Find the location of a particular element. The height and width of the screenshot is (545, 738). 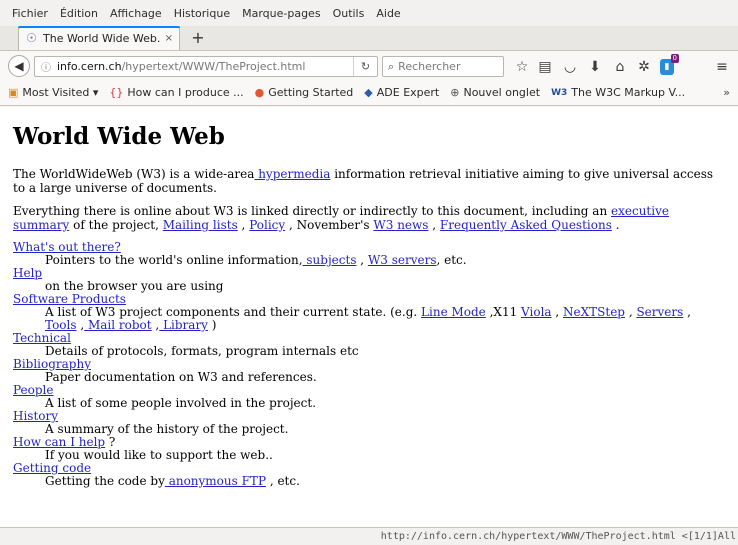

link-history: History is located at coordinates (35, 416).